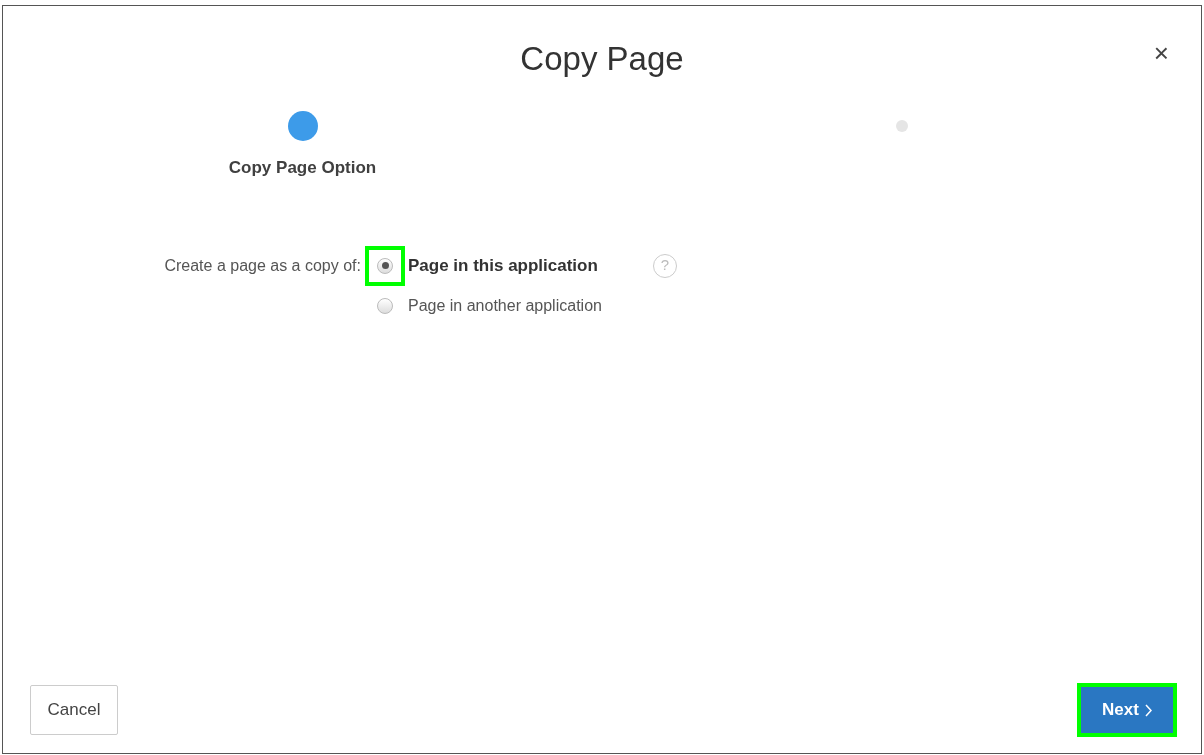 This screenshot has height=755, width=1204. Describe the element at coordinates (523, 305) in the screenshot. I see `radio-label: Page in another application` at that location.